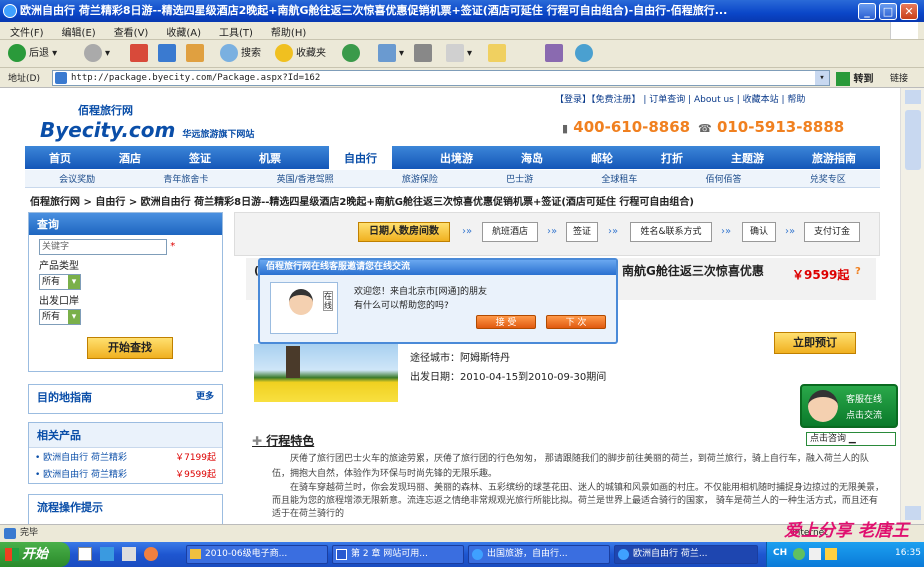 Image resolution: width=924 pixels, height=567 pixels. Describe the element at coordinates (240, 54) in the screenshot. I see `search-button: 搜索` at that location.